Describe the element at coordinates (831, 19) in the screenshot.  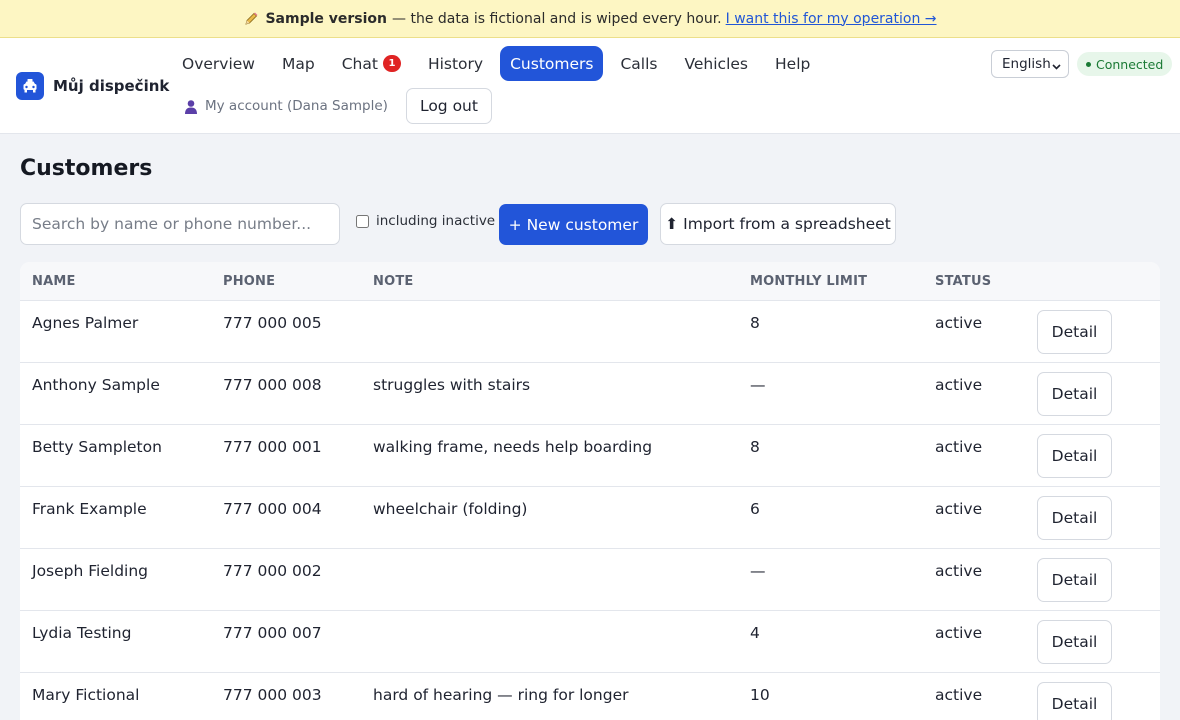
I see `banner-link: I want this for my operation →` at that location.